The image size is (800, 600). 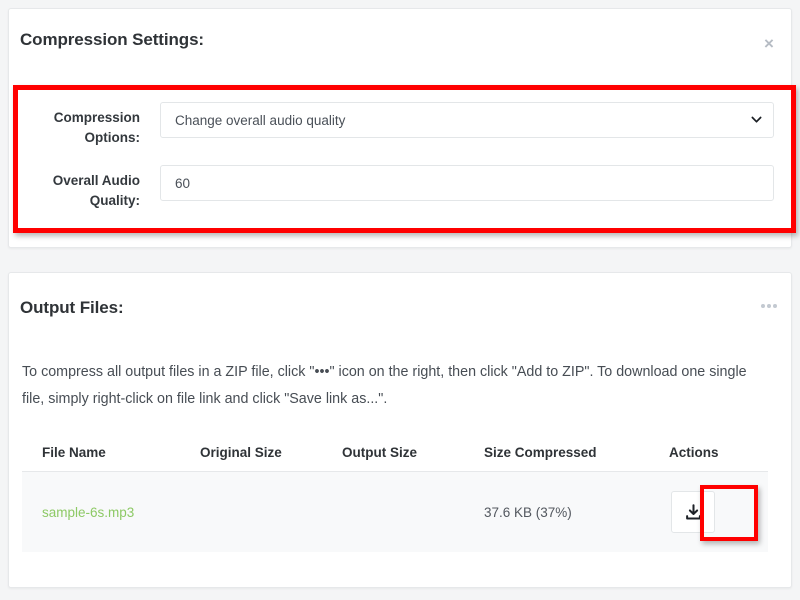 I want to click on table-row: sample-6s.mp3 37.6 KB (37%), so click(x=395, y=511).